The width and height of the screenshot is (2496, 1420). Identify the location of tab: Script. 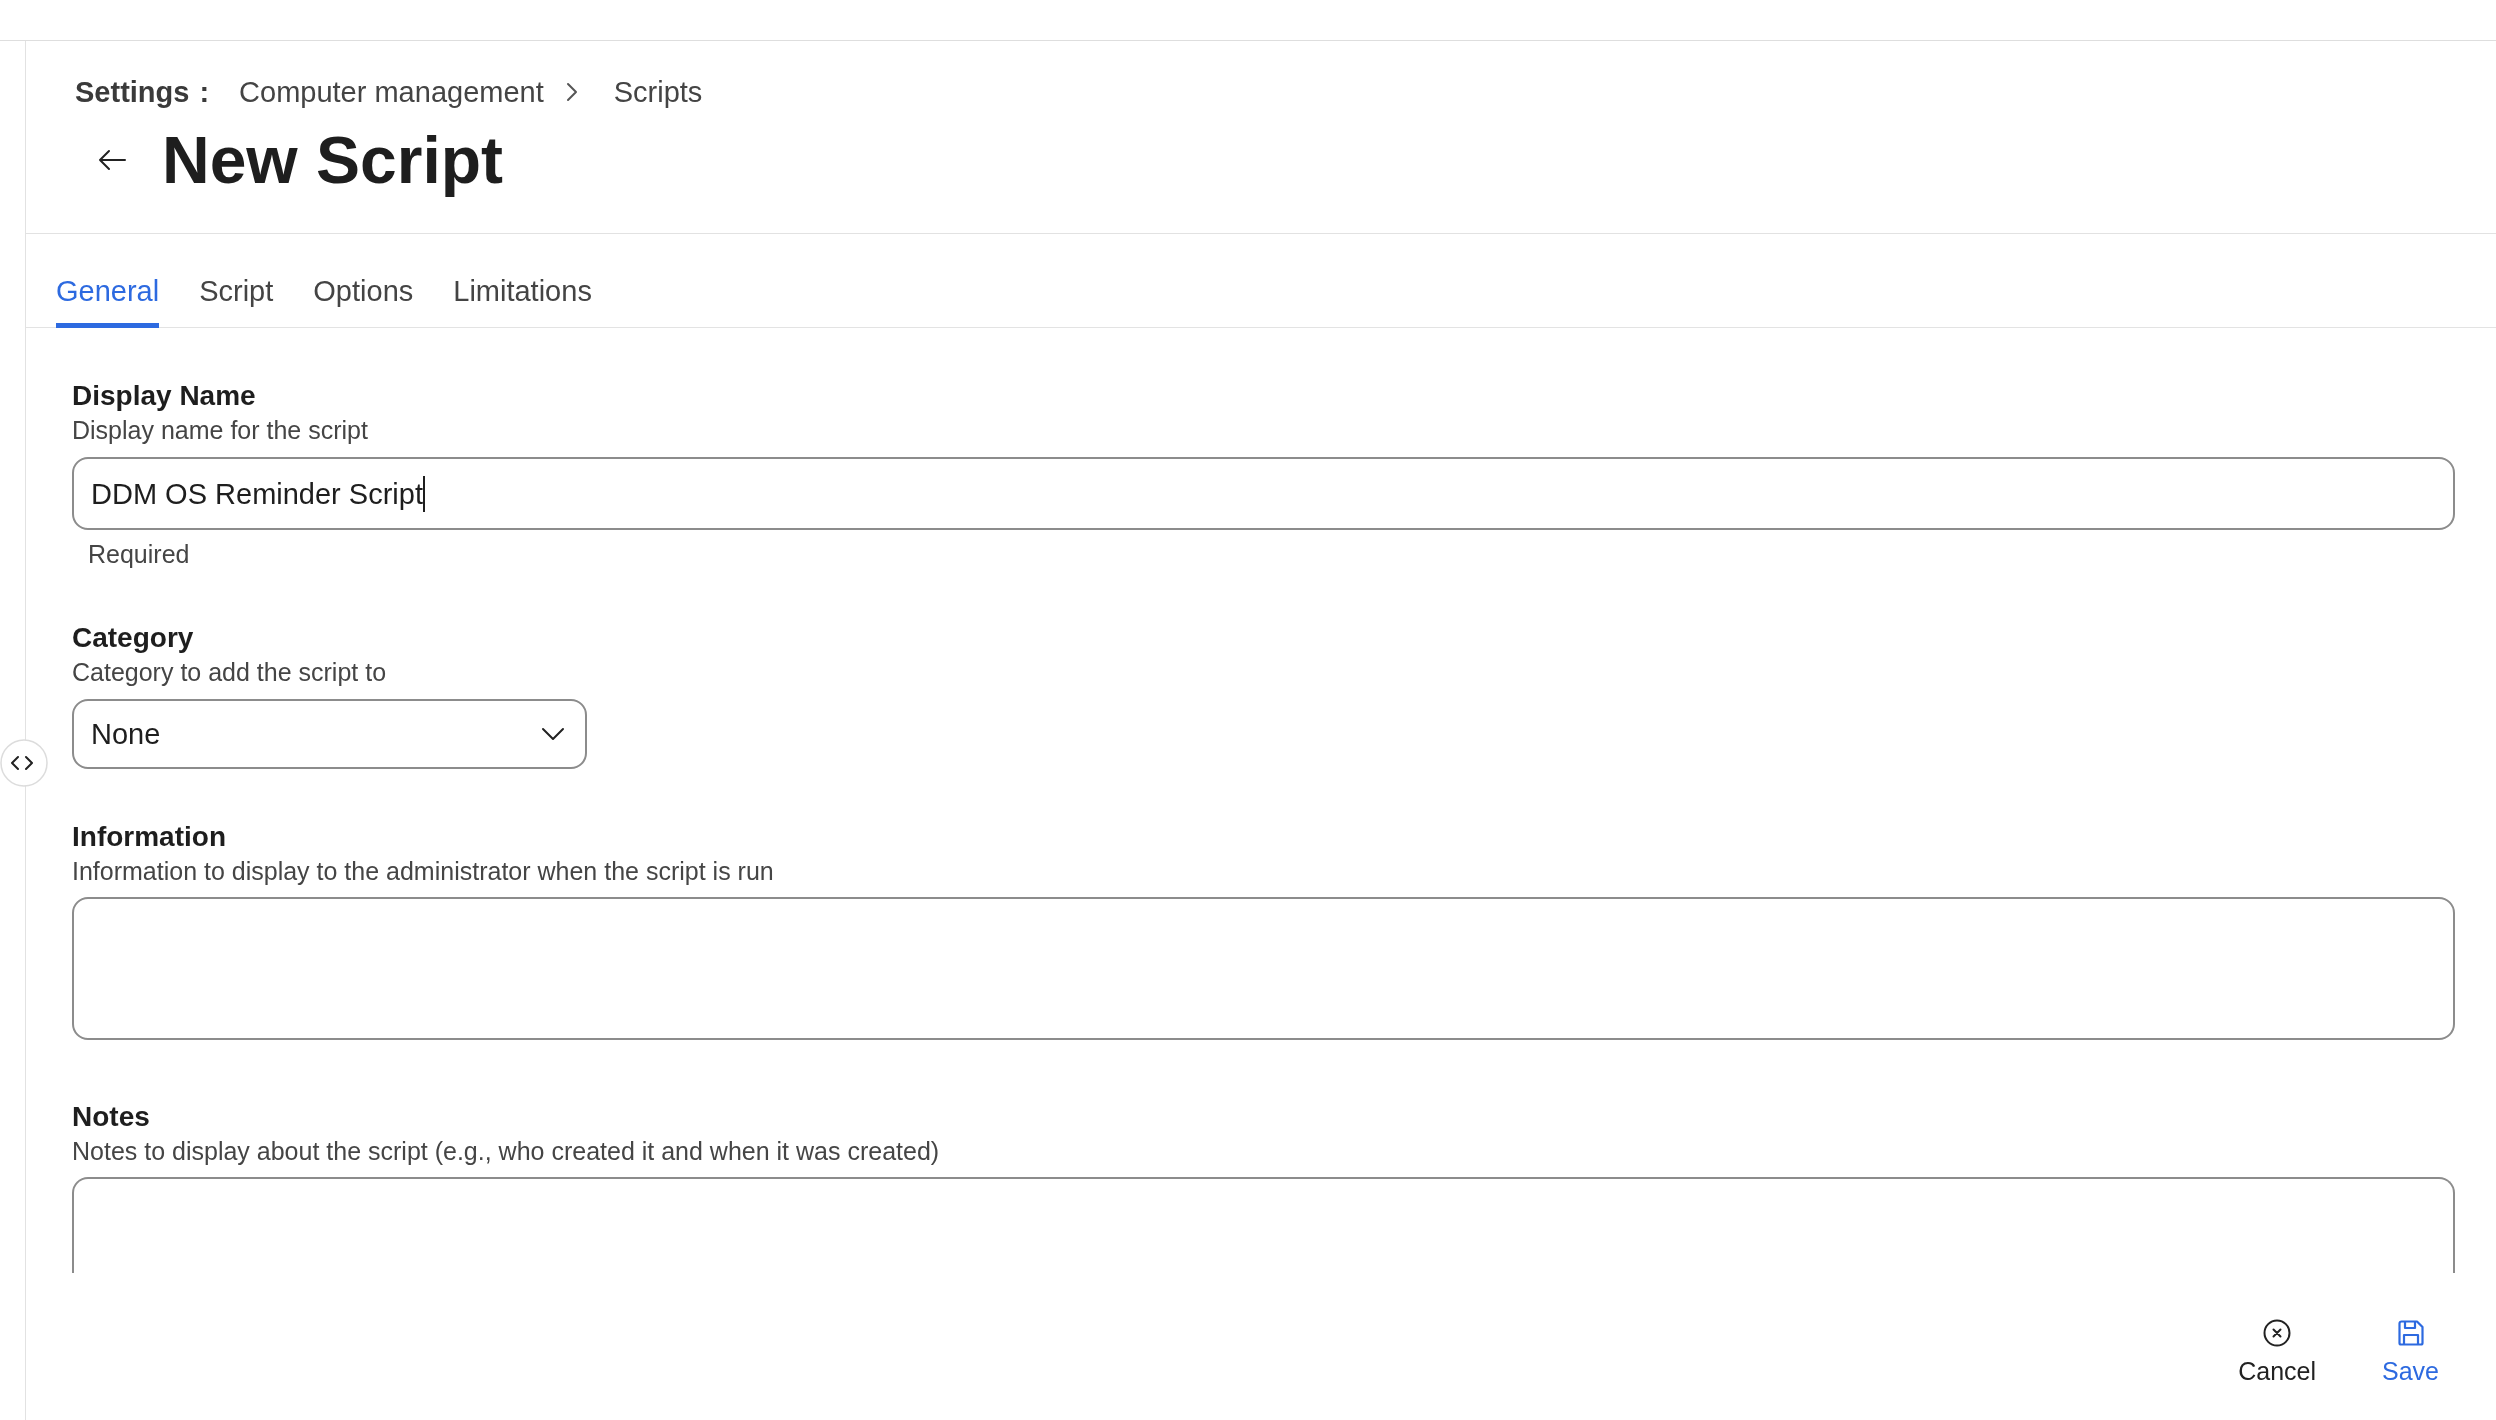
(236, 300).